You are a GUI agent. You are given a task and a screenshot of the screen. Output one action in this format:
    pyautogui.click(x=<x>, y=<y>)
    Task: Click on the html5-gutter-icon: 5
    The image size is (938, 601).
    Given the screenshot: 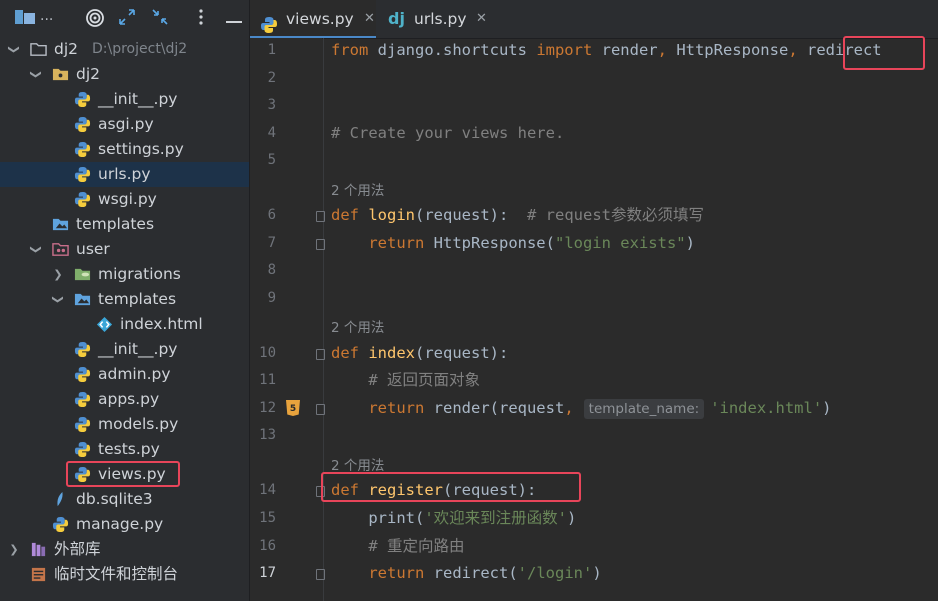 What is the action you would take?
    pyautogui.click(x=293, y=410)
    